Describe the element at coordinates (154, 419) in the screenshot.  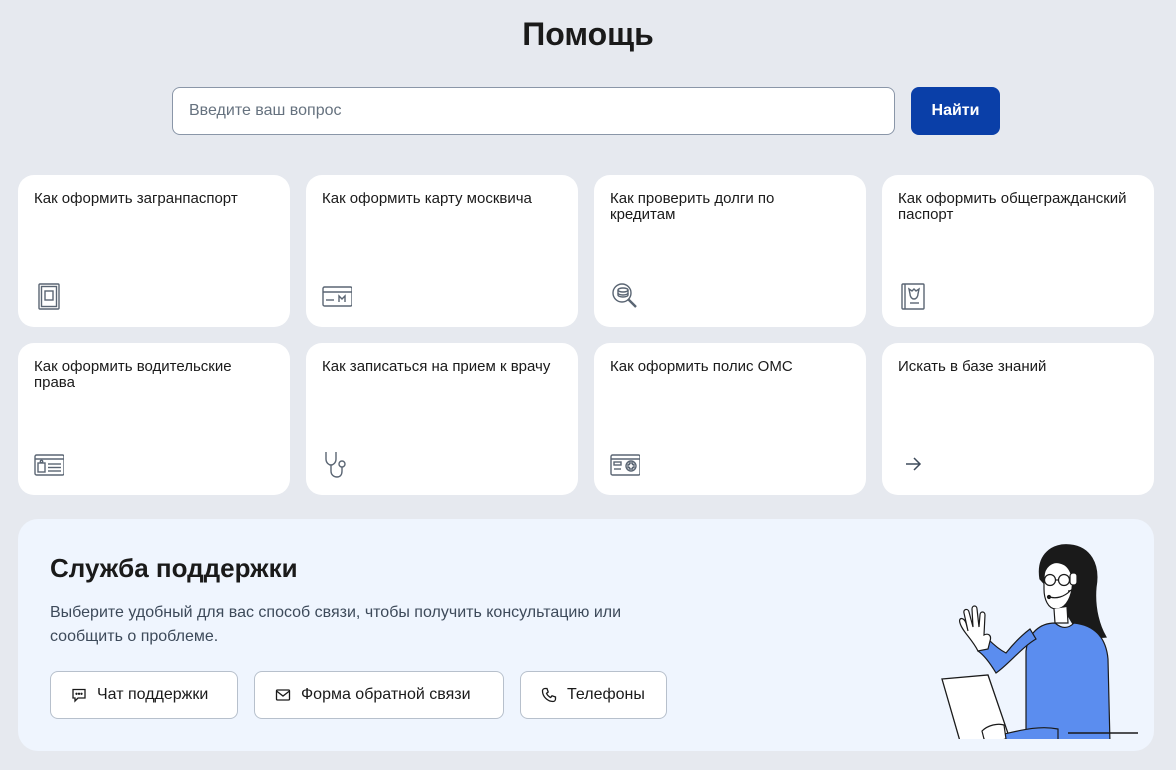
I see `card-driver-license: Как оформить водительские права` at that location.